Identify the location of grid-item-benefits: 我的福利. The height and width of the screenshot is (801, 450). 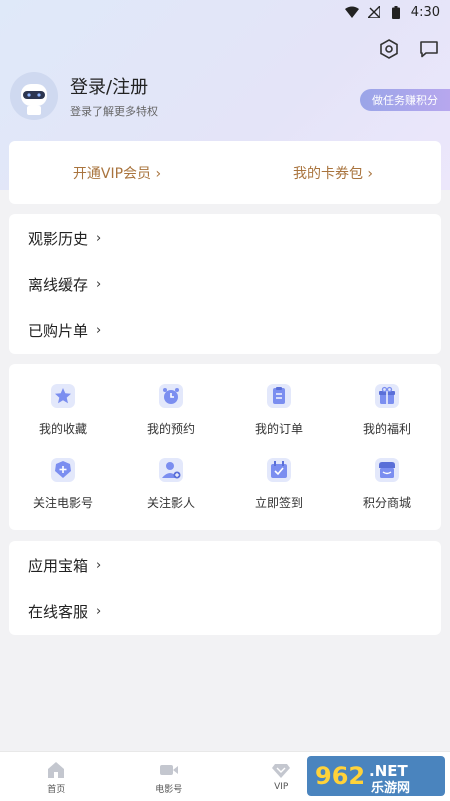
(387, 419).